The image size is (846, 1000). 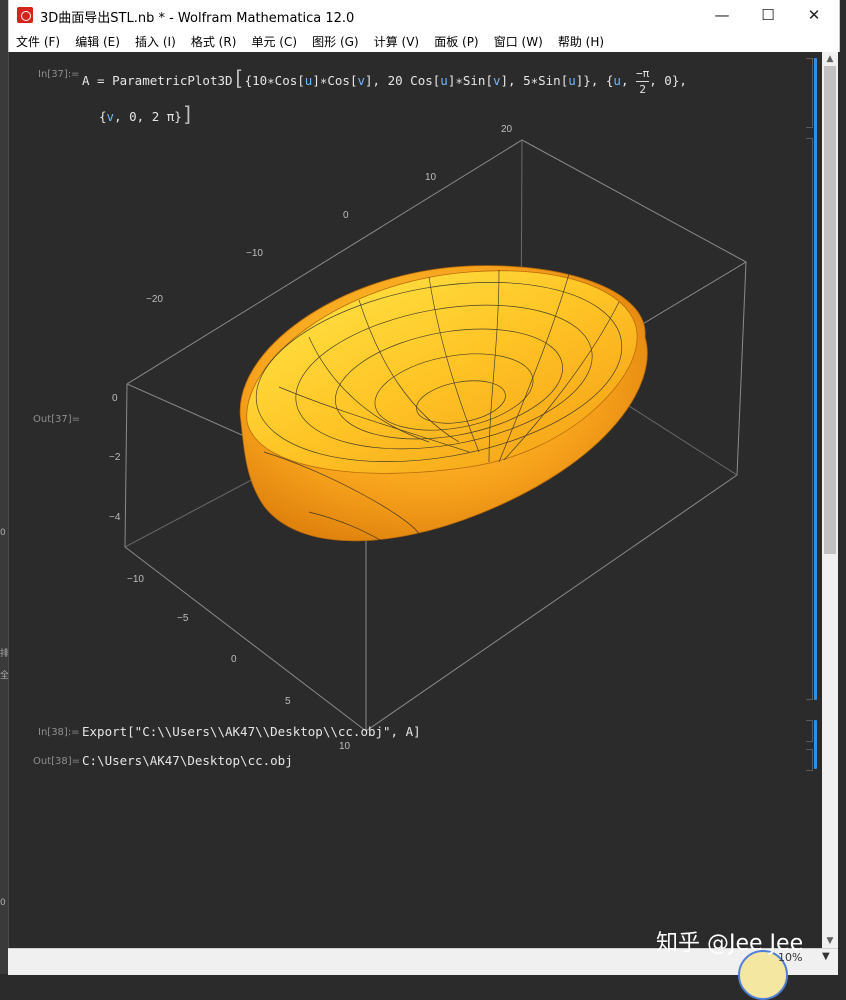 I want to click on scroll-up-arrow-icon: ▲, so click(x=830, y=59).